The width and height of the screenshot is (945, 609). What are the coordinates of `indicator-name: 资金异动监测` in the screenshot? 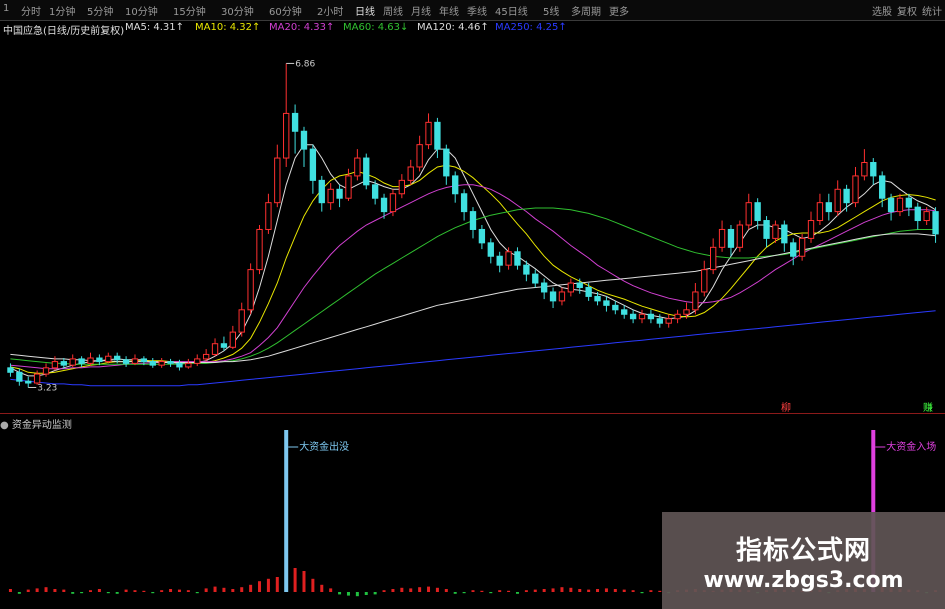 It's located at (41, 425).